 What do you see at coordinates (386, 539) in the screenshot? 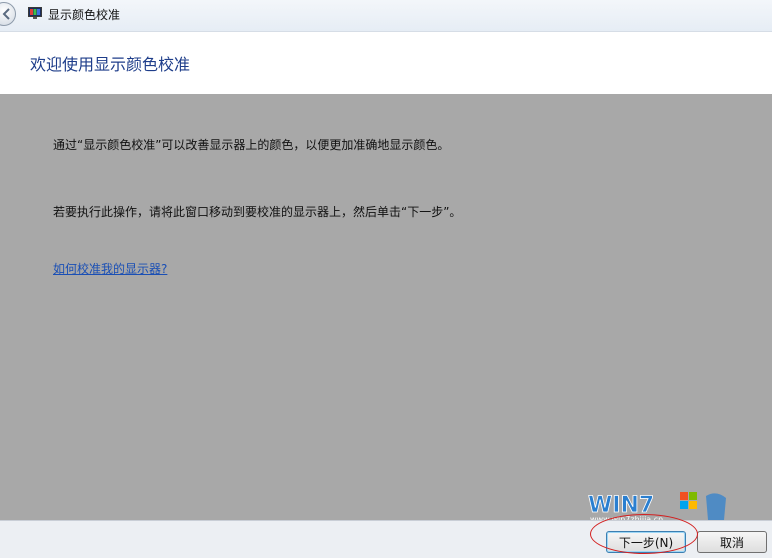
I see `footer-bar: 下一步(N) 取消` at bounding box center [386, 539].